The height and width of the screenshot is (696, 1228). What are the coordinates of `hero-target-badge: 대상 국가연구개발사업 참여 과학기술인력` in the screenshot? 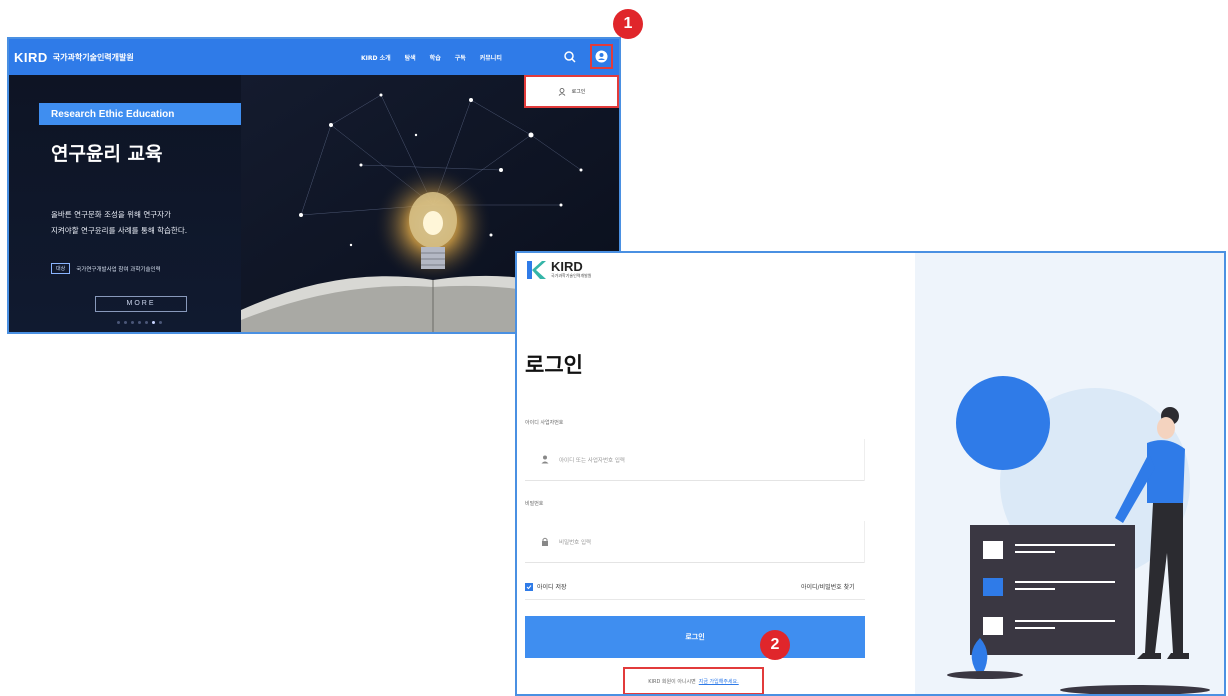 It's located at (106, 268).